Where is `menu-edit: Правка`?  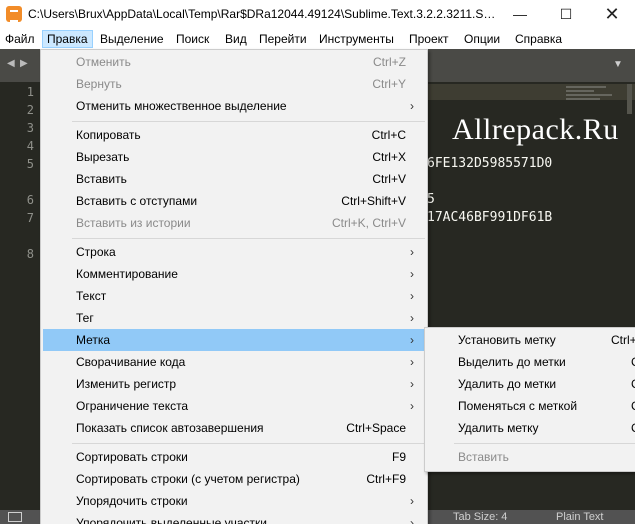 menu-edit: Правка is located at coordinates (67, 39).